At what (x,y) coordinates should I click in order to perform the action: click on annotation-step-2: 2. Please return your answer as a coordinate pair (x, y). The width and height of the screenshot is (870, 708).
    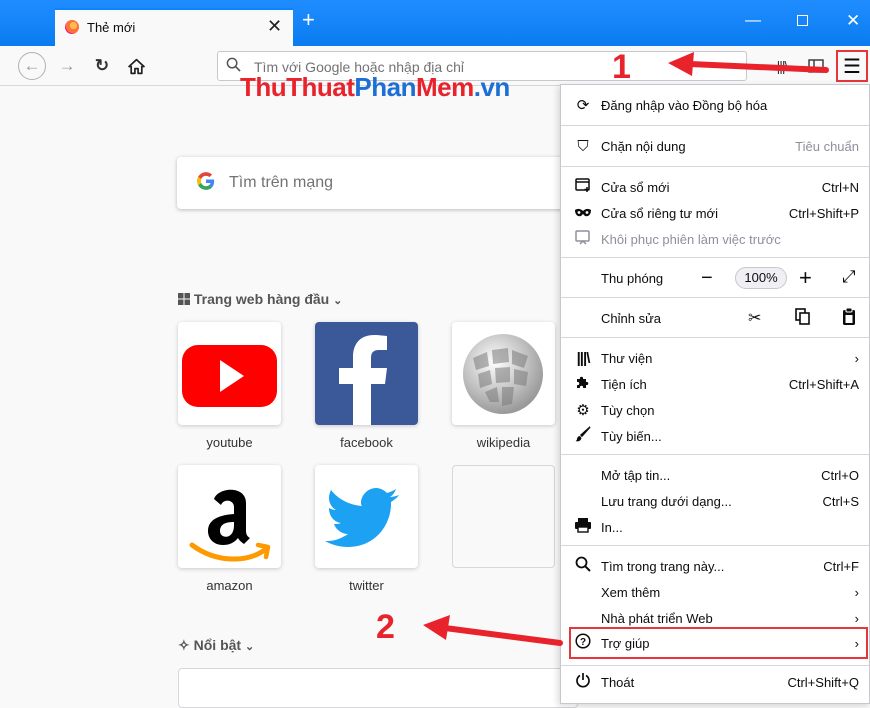
    Looking at the image, I should click on (385, 627).